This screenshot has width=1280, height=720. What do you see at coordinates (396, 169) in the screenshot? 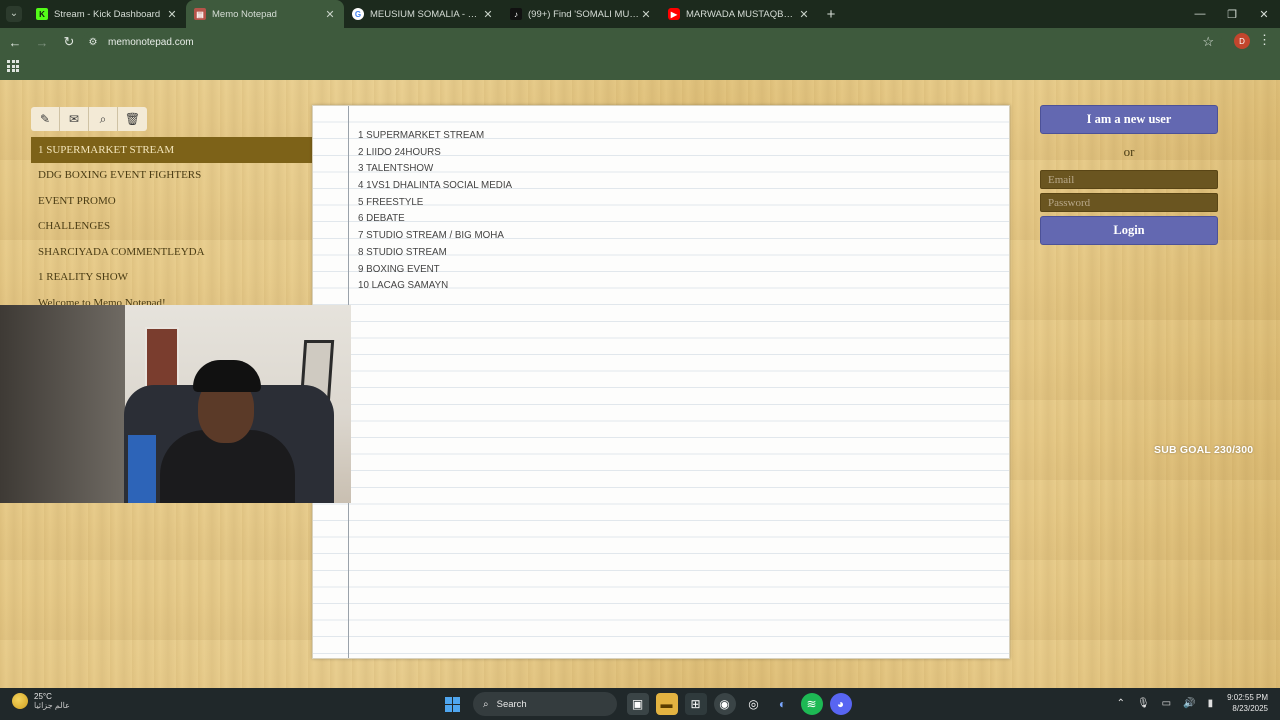
I see `note-line: 3 TALENTSHOW` at bounding box center [396, 169].